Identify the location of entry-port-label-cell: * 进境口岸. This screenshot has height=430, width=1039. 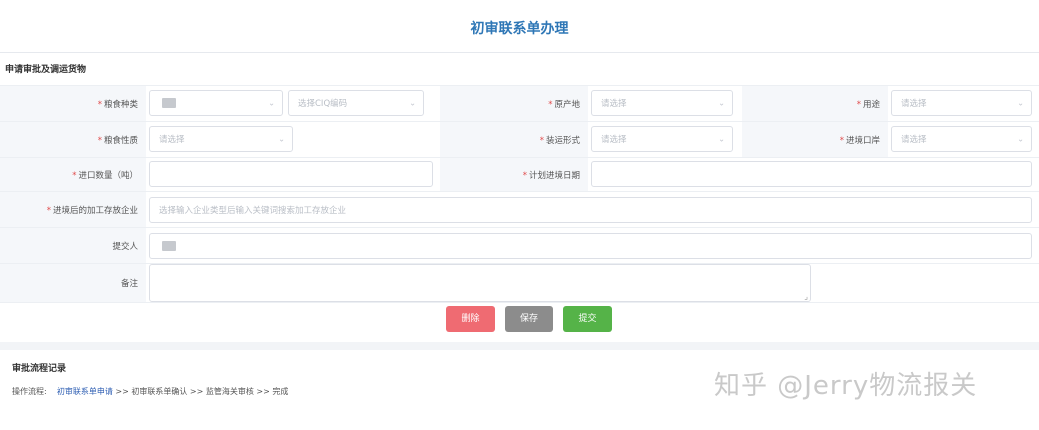
(815, 139).